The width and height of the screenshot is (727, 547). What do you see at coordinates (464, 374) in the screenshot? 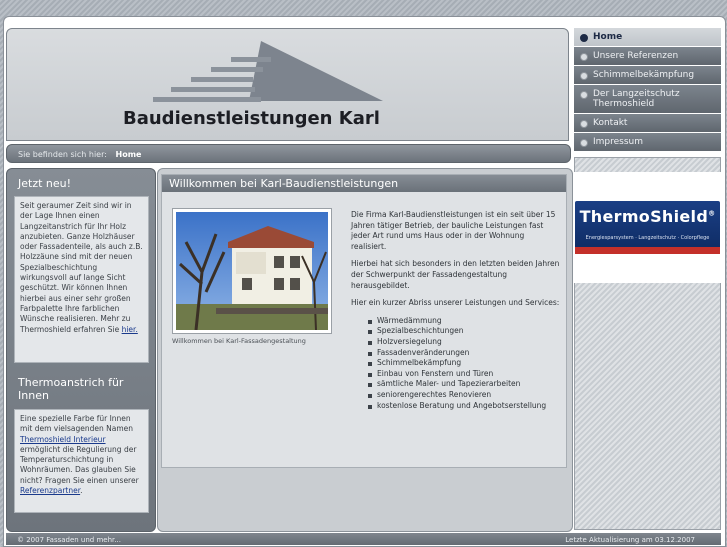
I see `list-item: Einbau von Fenstern und Türen` at bounding box center [464, 374].